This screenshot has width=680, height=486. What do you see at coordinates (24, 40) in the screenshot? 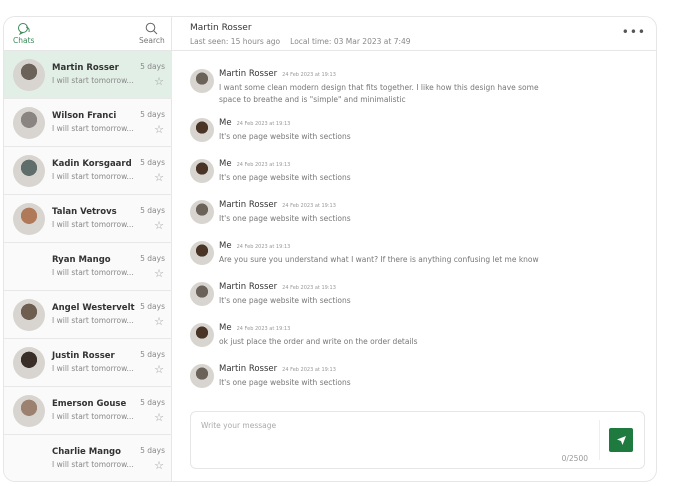
I see `tab-chats-label: Chats` at bounding box center [24, 40].